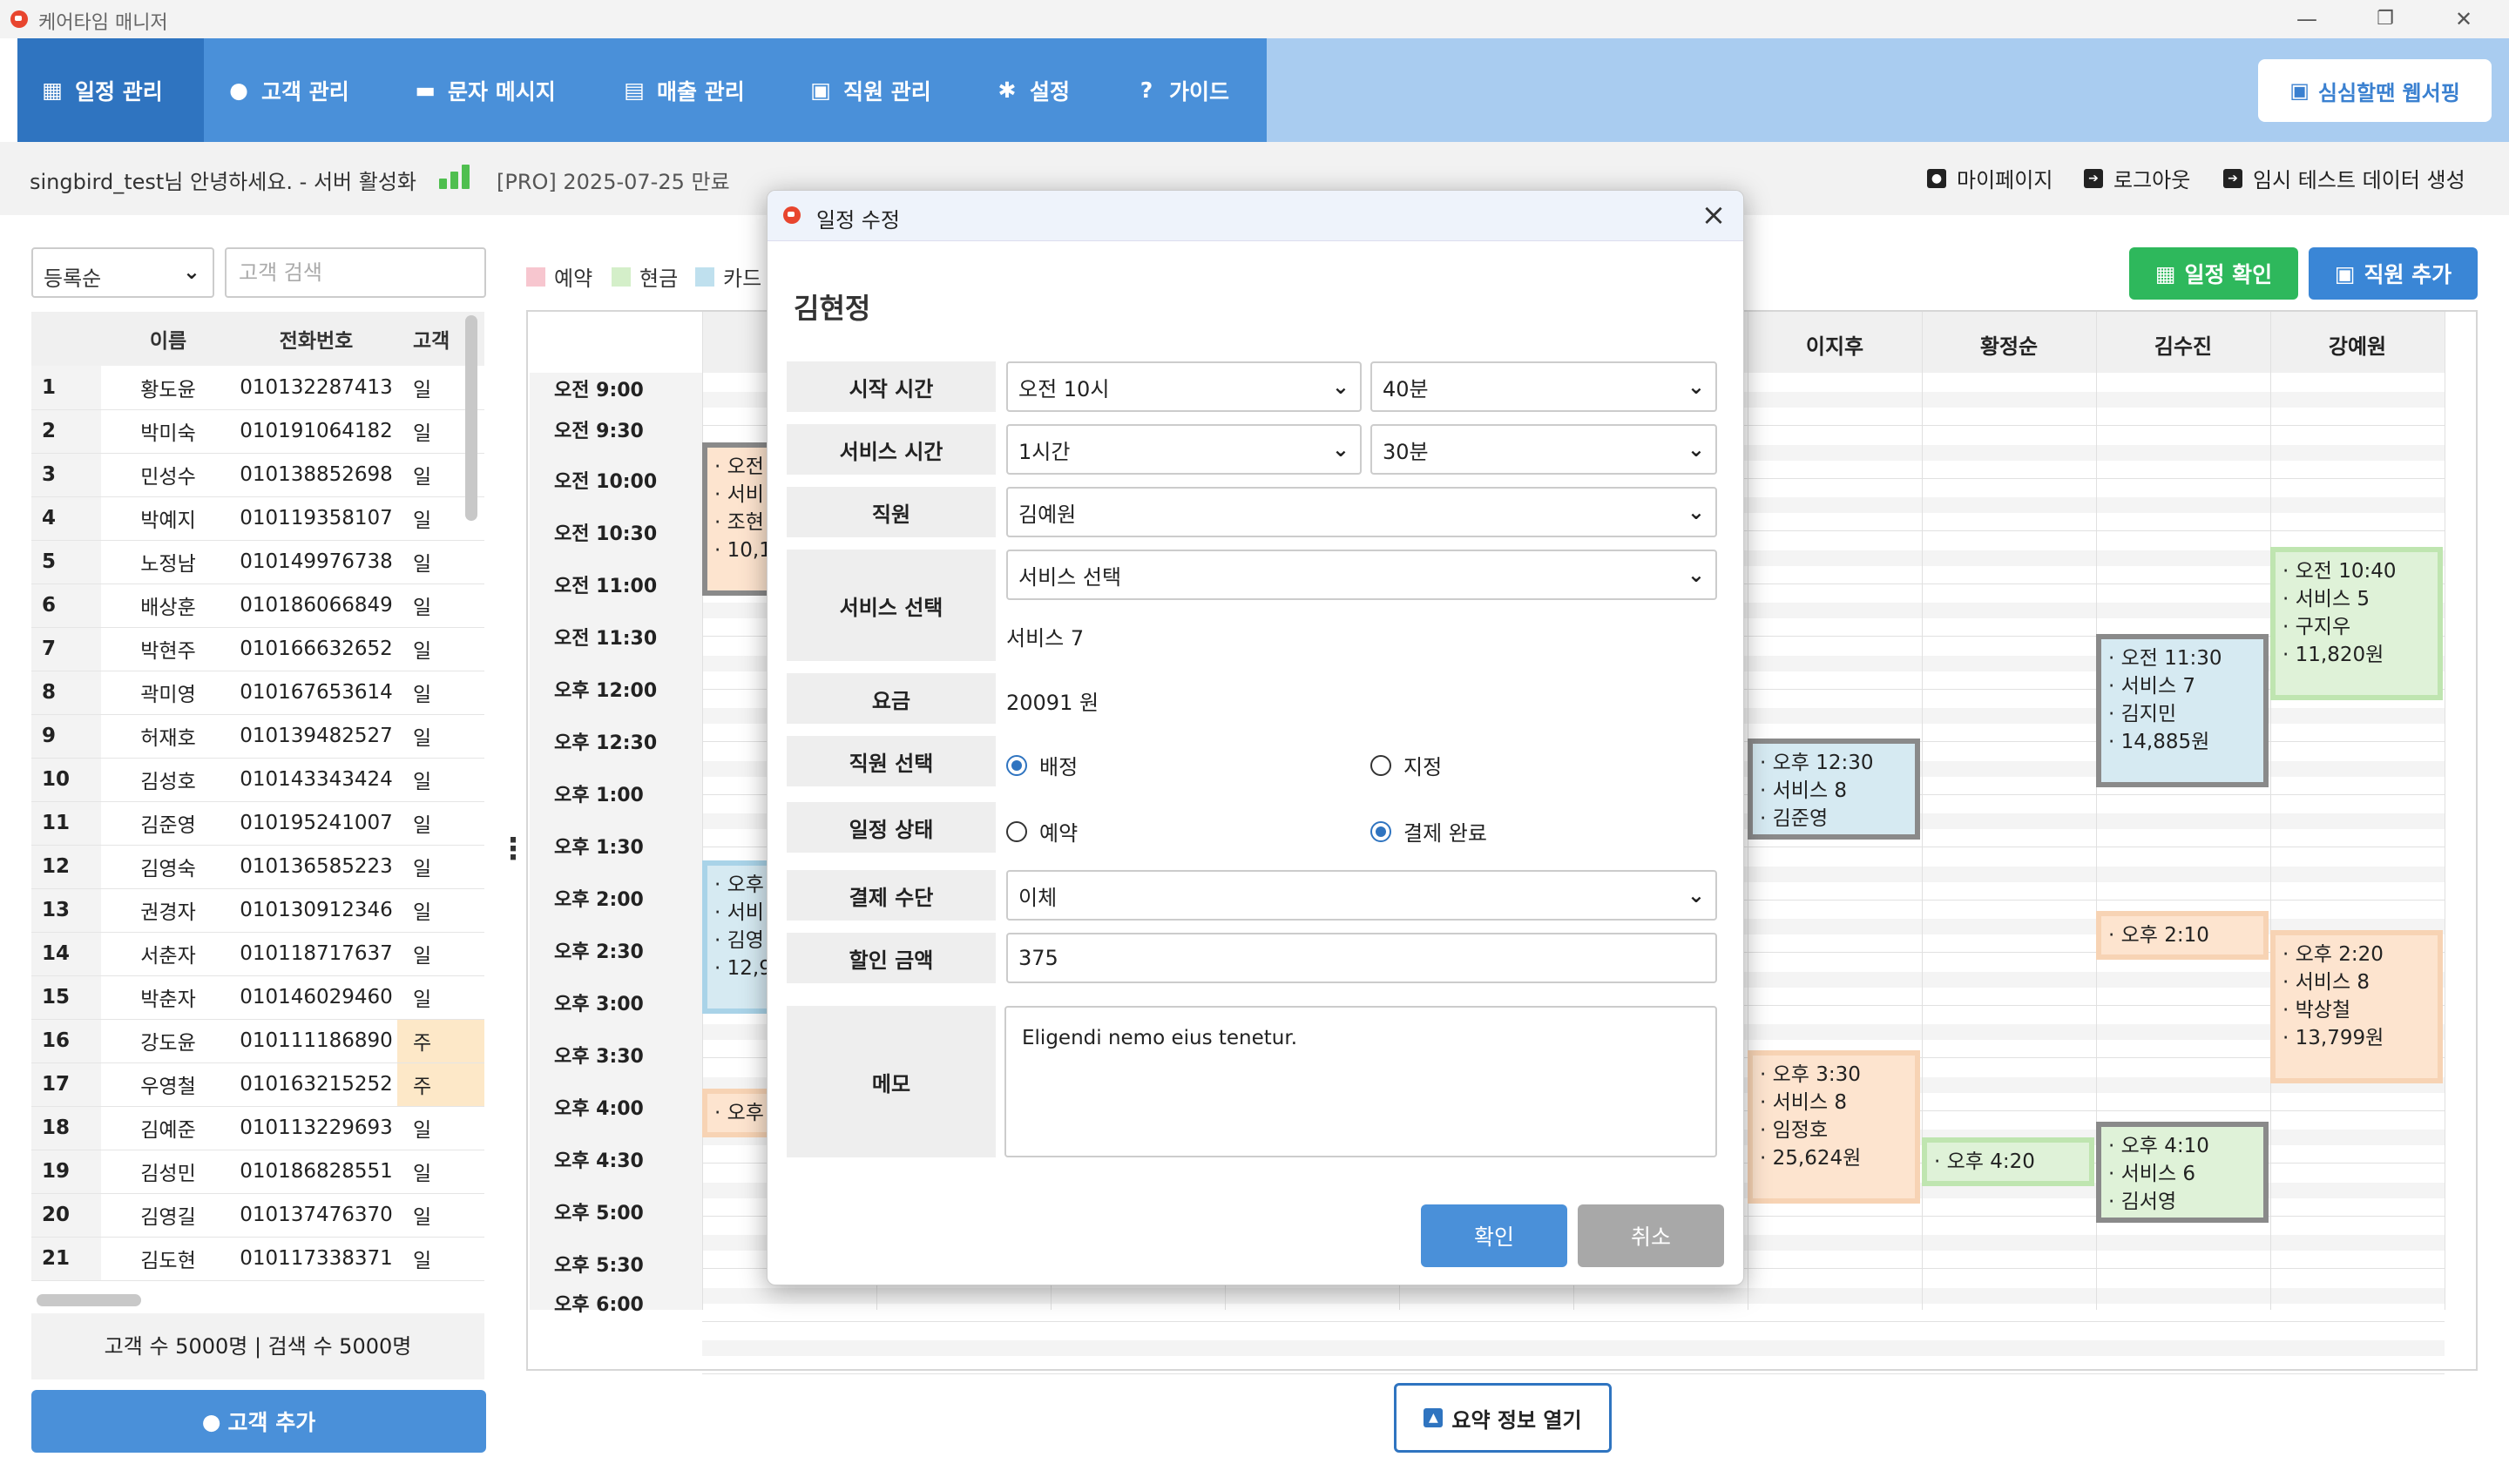 The width and height of the screenshot is (2509, 1484). What do you see at coordinates (316, 867) in the screenshot?
I see `customer-phone: 010136585223` at bounding box center [316, 867].